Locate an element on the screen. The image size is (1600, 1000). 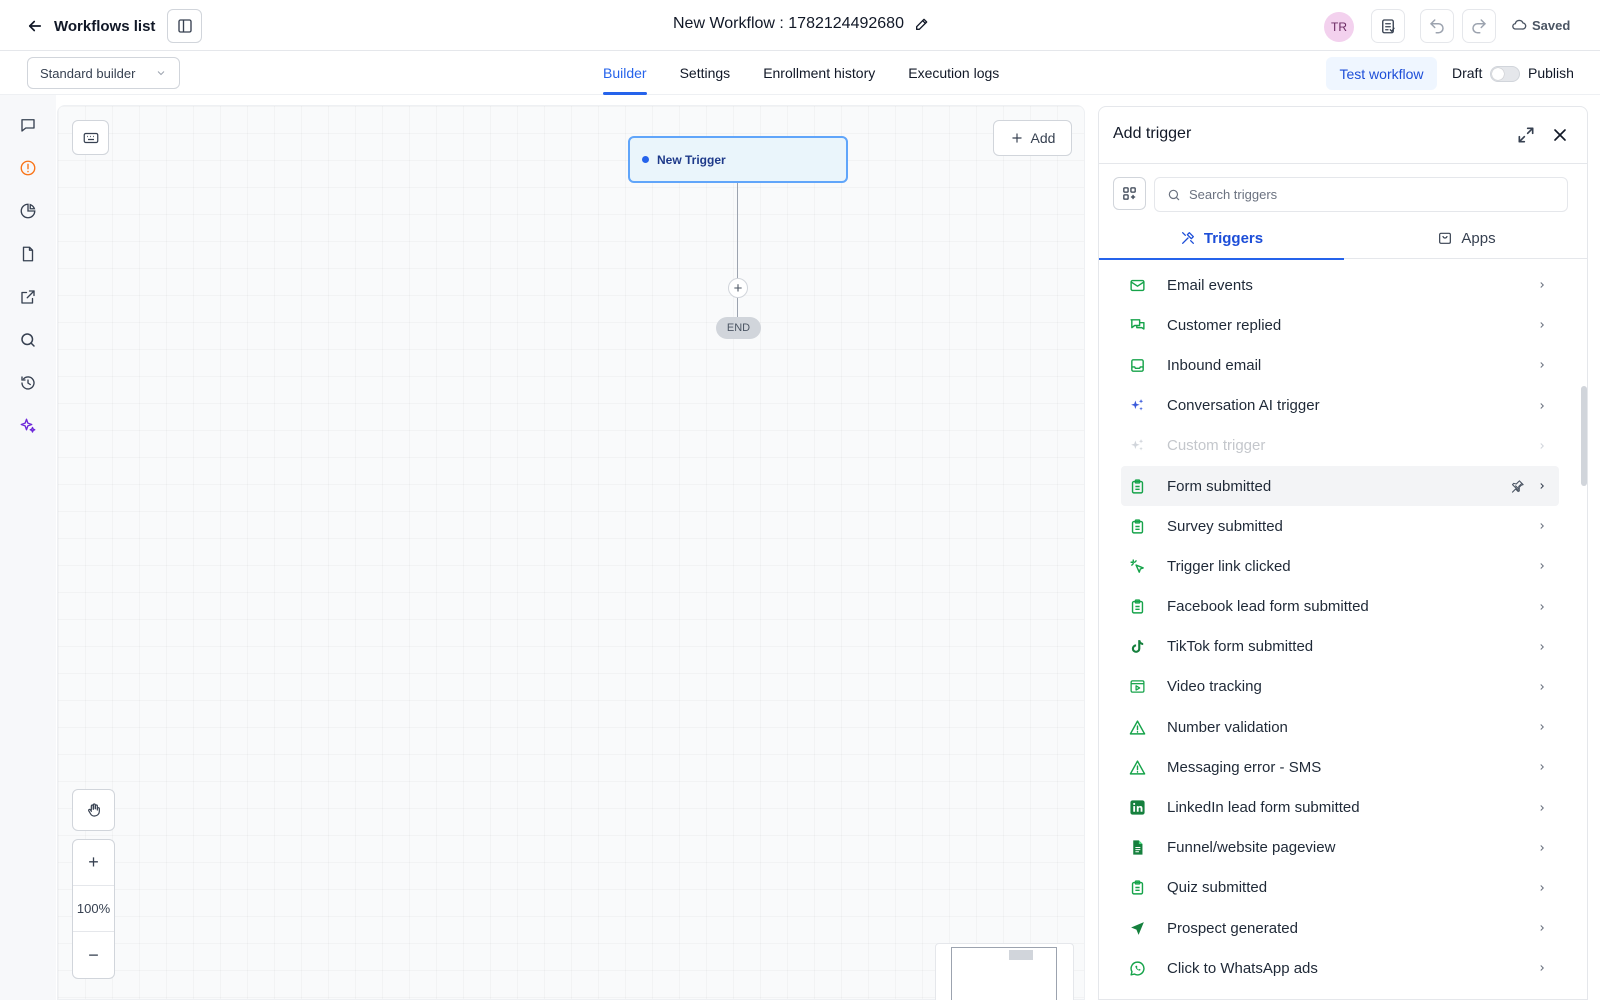
tab-apps: Apps is located at coordinates (1465, 238).